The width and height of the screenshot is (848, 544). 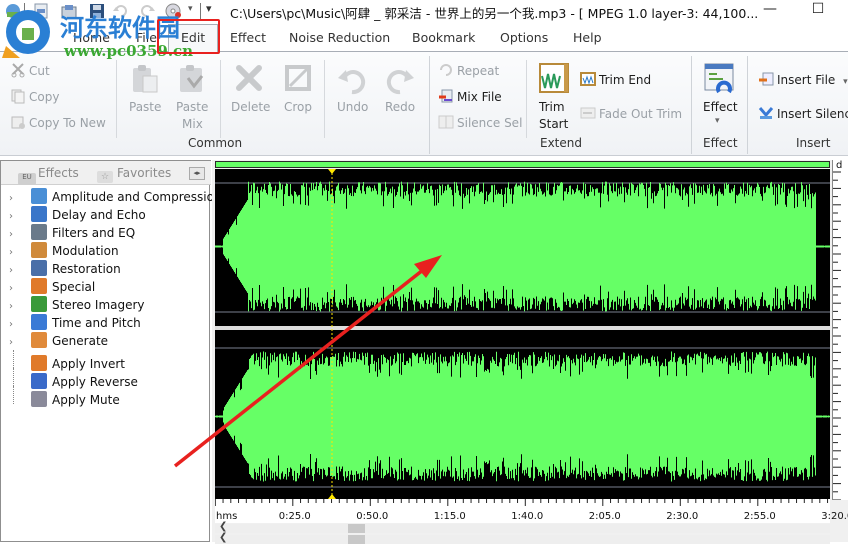 I want to click on annotation-arrow, so click(x=307, y=361).